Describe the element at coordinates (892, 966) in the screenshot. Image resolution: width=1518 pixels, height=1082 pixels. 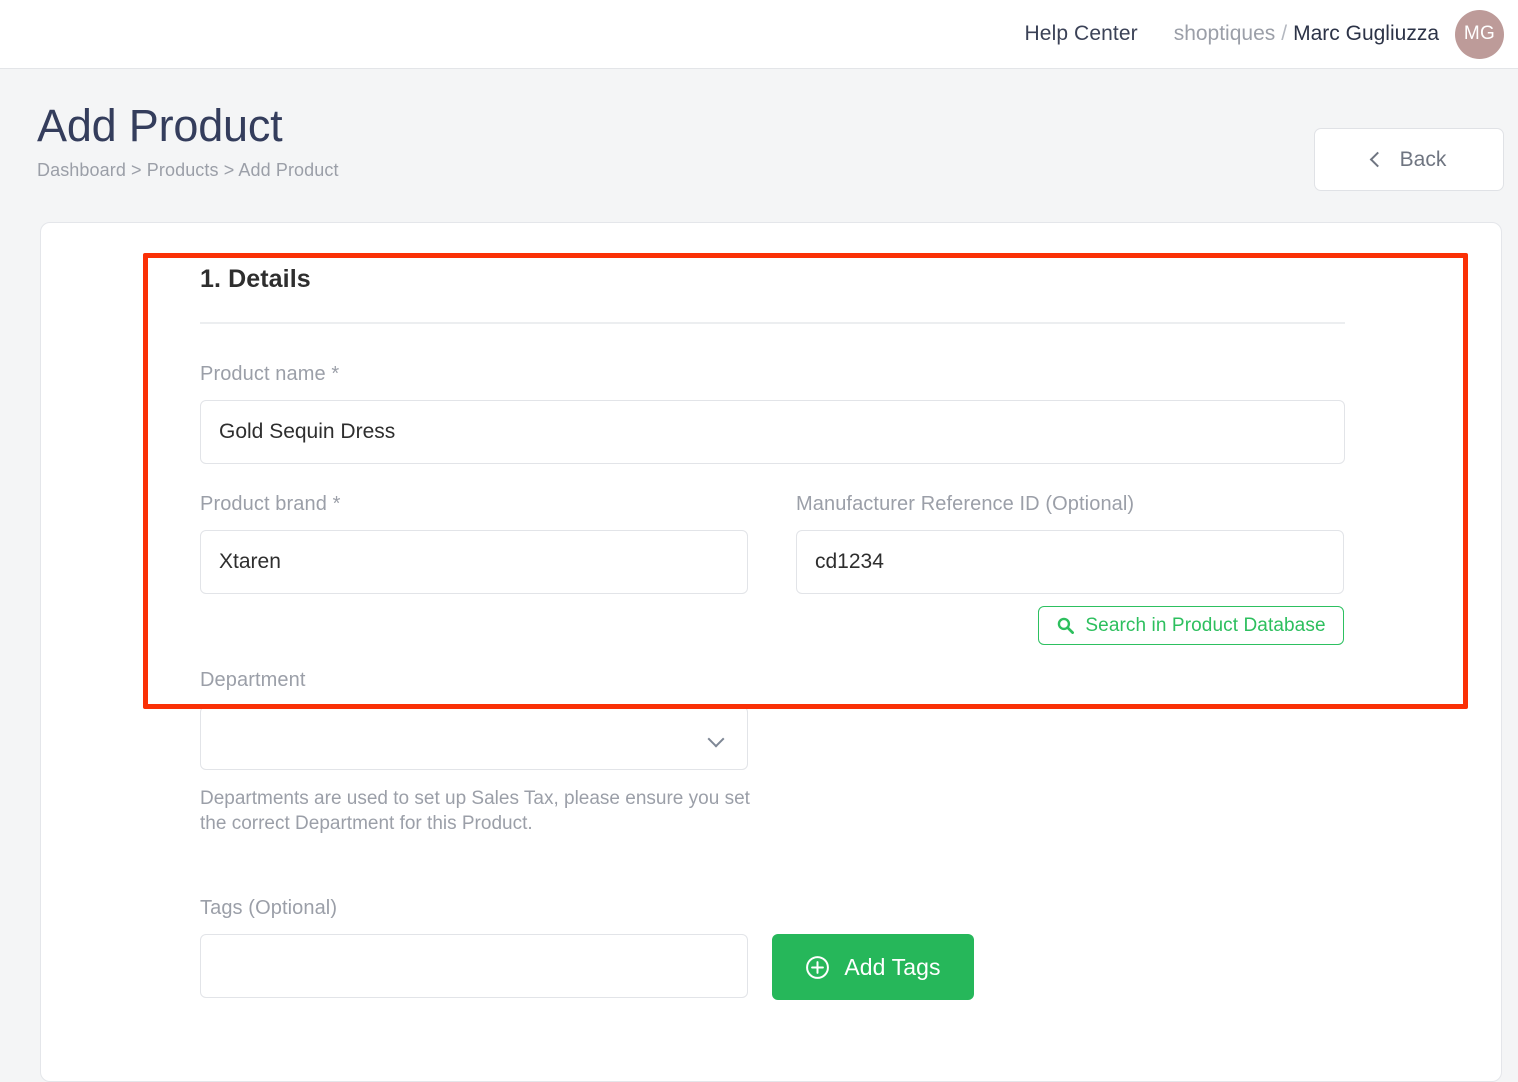
I see `add-tags-label: Add Tags` at that location.